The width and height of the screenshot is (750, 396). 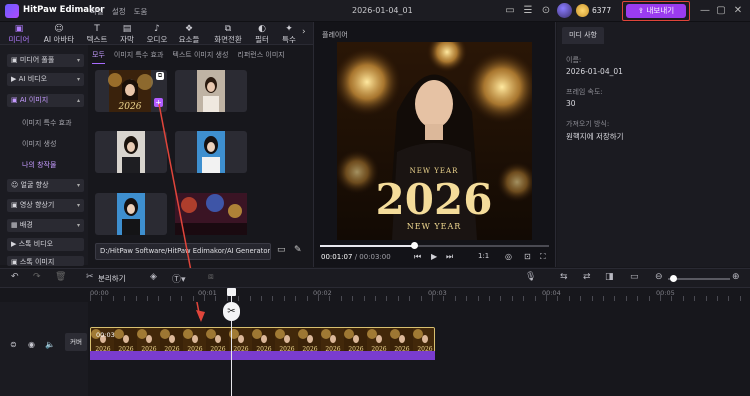 I want to click on folder-icon: ▭, so click(x=281, y=250).